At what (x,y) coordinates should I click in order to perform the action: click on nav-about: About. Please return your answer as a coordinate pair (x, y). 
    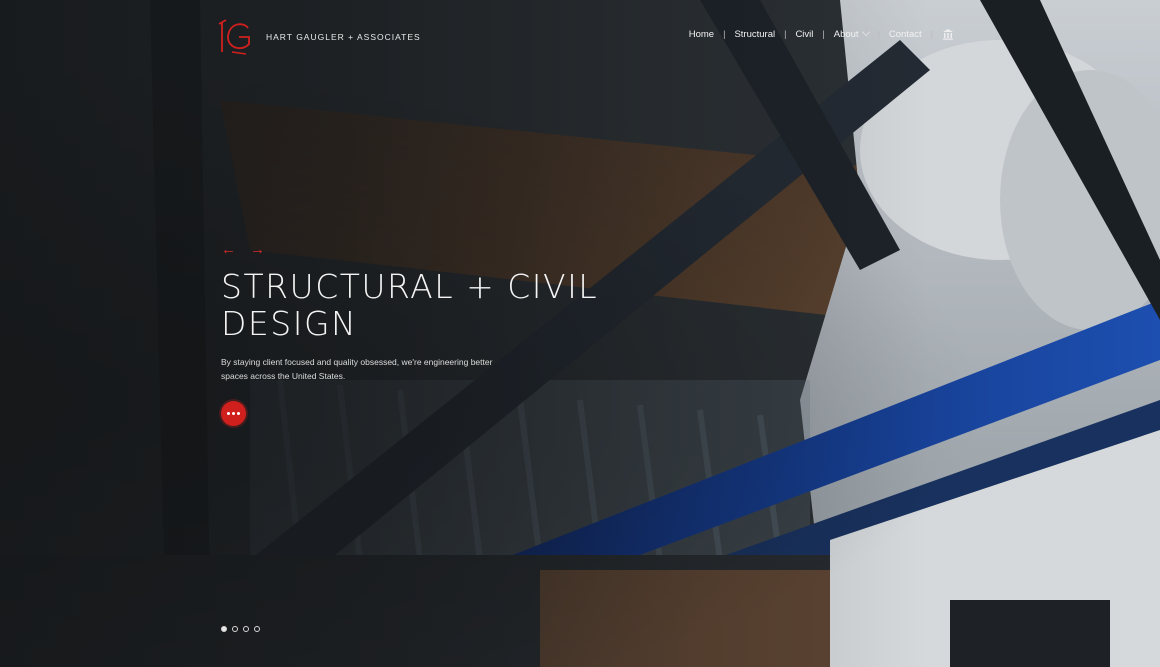
    Looking at the image, I should click on (851, 33).